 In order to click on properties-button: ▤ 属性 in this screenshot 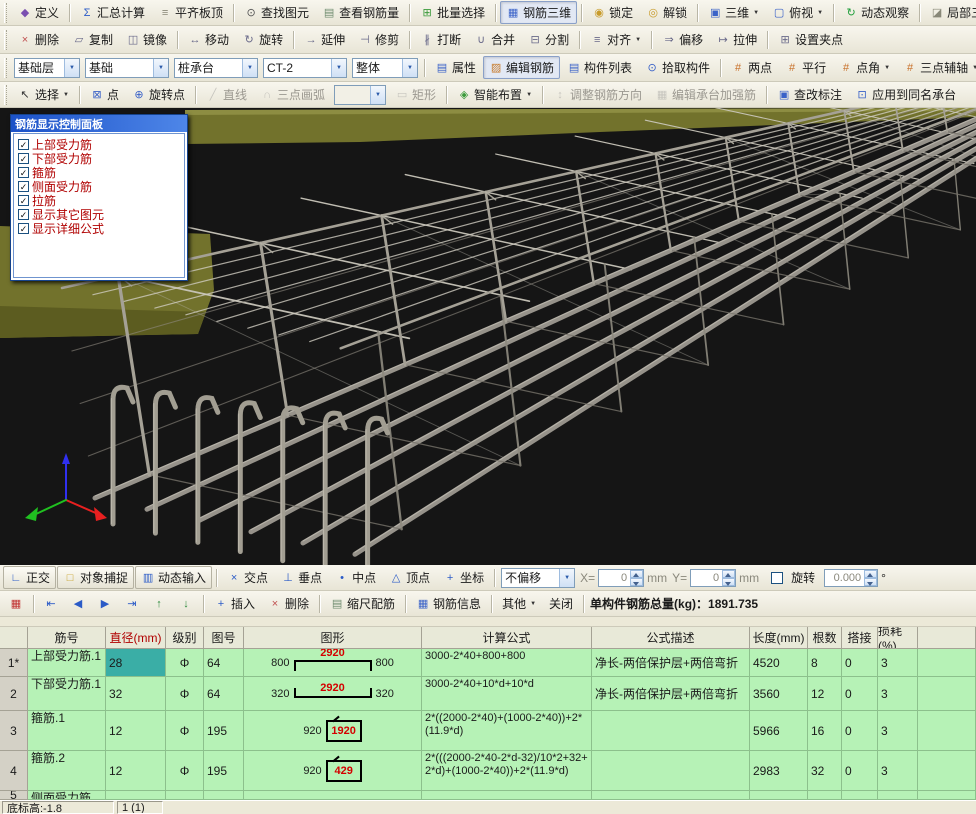, I will do `click(455, 67)`.